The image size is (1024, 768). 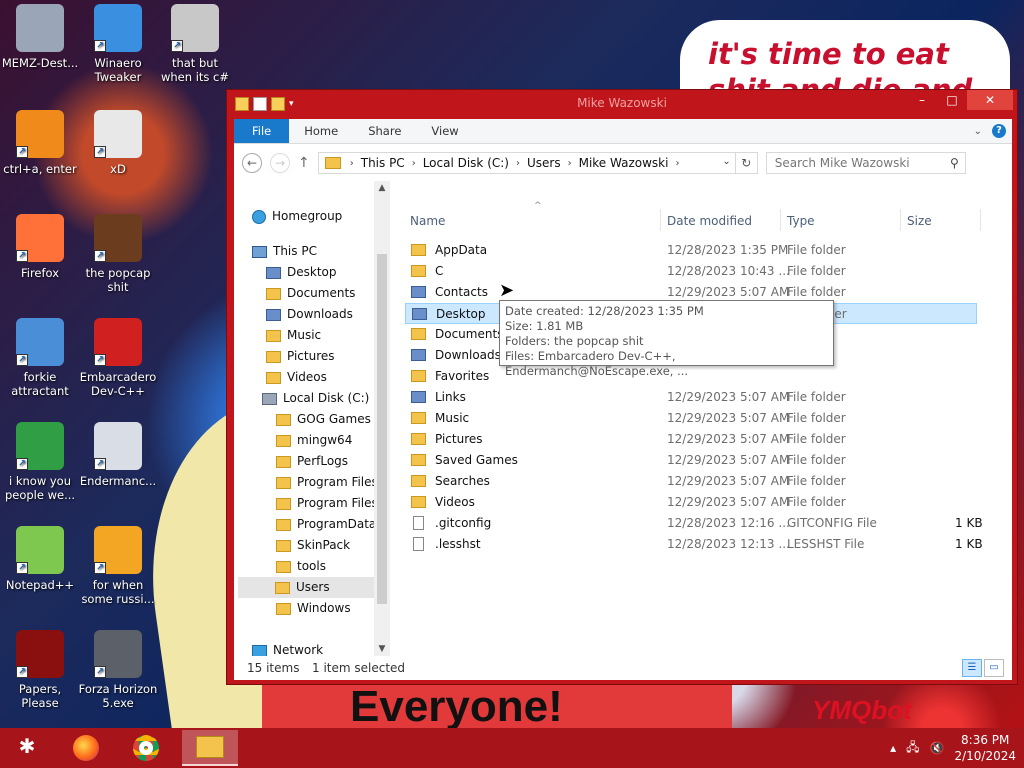 I want to click on search-icon: ⚲, so click(x=954, y=163).